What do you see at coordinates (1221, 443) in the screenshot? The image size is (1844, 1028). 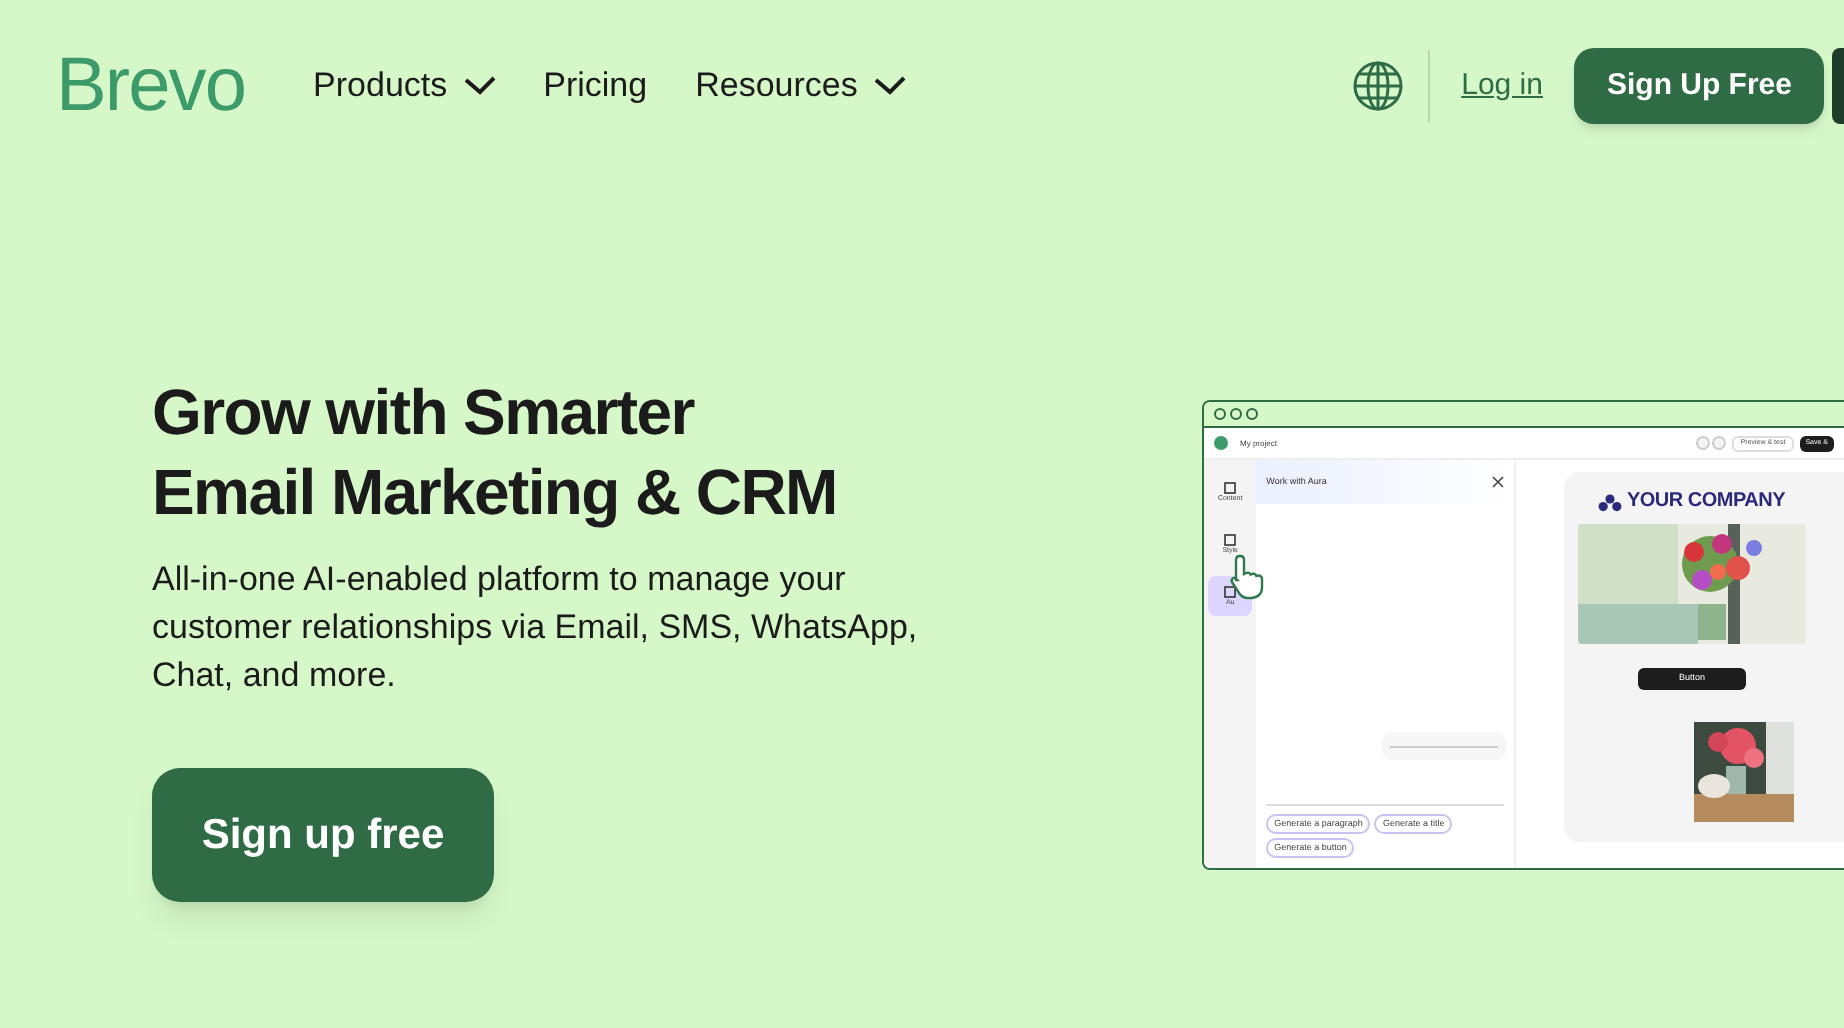 I see `app-logo` at bounding box center [1221, 443].